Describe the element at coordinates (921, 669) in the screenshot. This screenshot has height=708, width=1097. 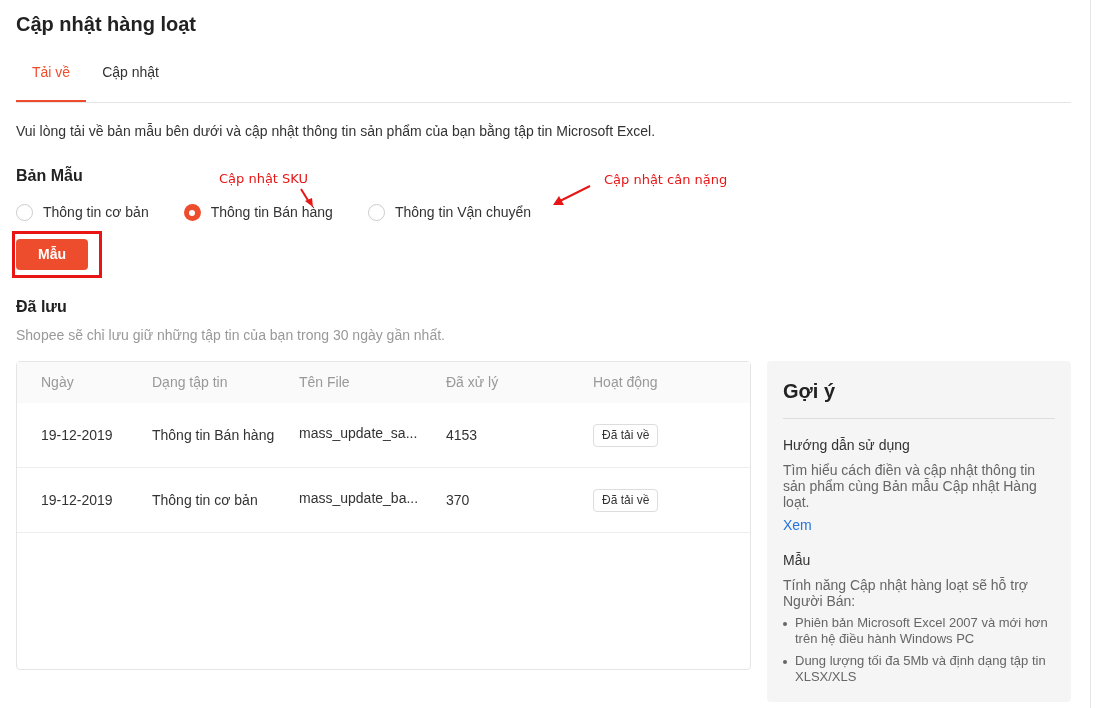
I see `tips-bullet-text: Dung lượng tối đa 5Mb và định dạng tập tin XLSX/XLS` at that location.